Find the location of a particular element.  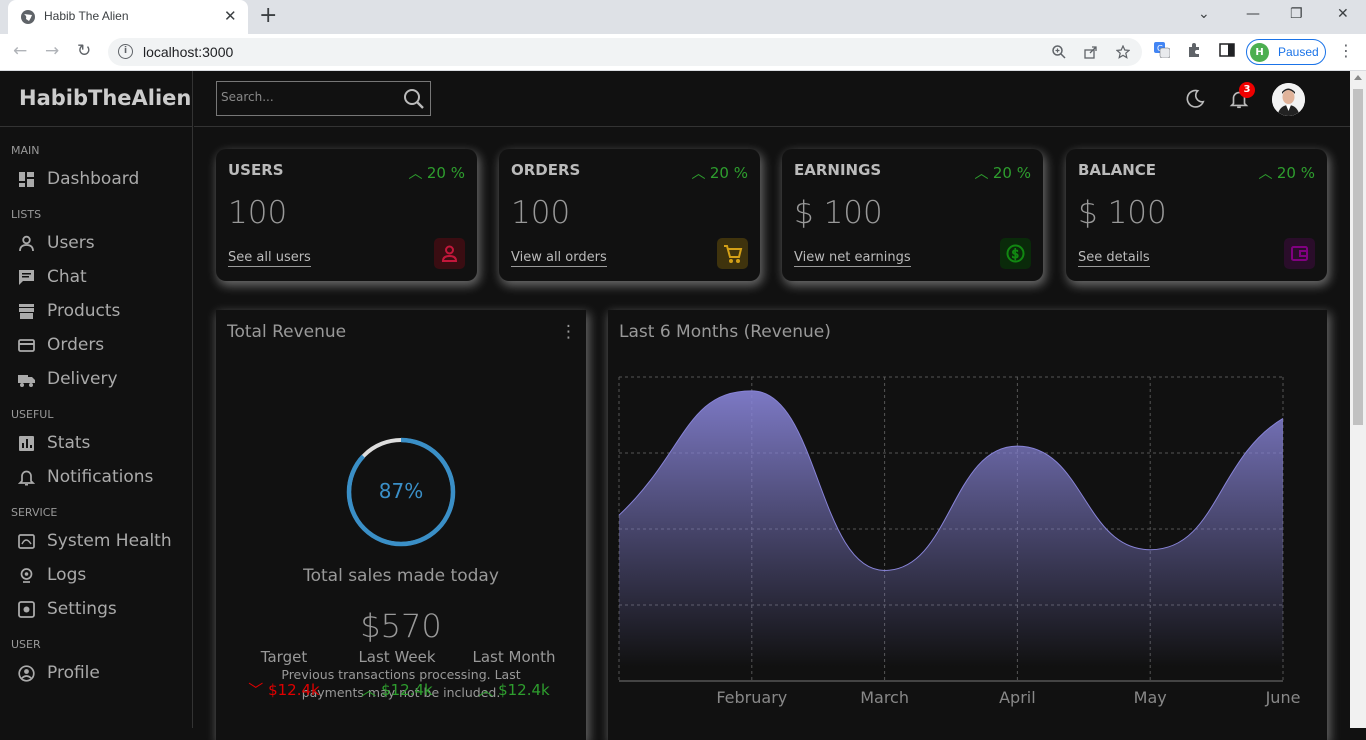

stat-last-month: Last Month ︿ $12.4k is located at coordinates (514, 674).